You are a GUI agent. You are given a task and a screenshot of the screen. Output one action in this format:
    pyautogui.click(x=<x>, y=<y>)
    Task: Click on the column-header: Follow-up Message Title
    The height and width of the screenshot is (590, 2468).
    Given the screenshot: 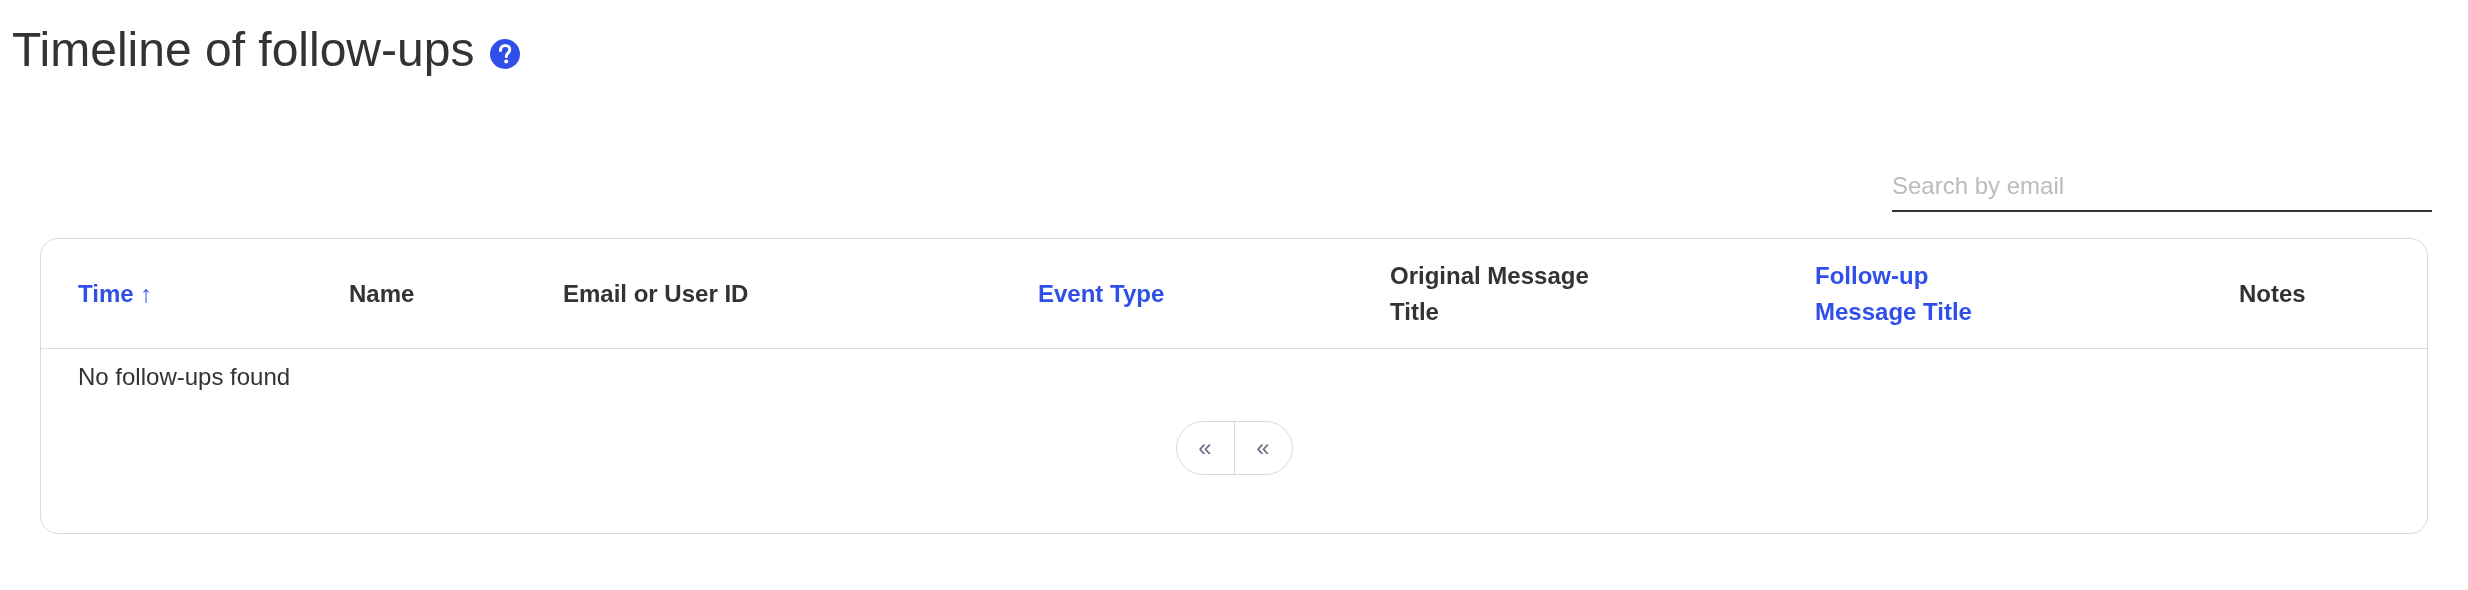 What is the action you would take?
    pyautogui.click(x=1925, y=293)
    